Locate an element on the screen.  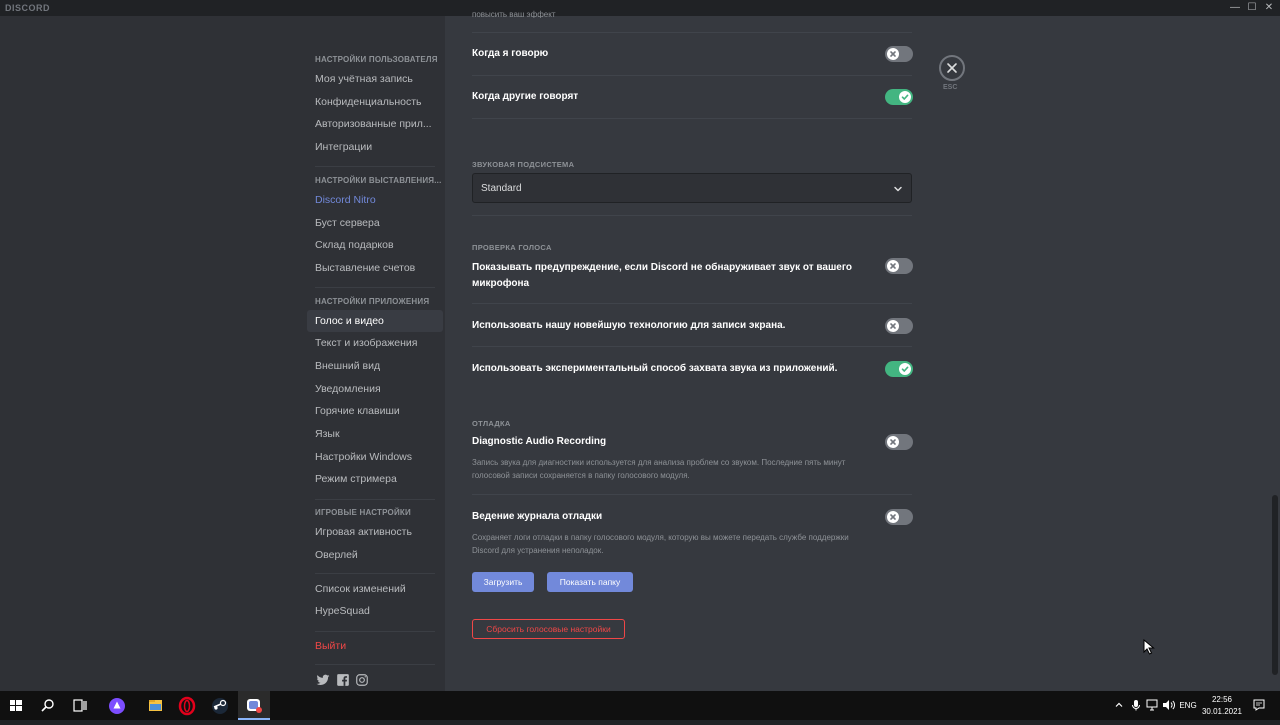
sidebar-header-game-settings: ИГРОВЫЕ НАСТРОЙКИ is located at coordinates (363, 512).